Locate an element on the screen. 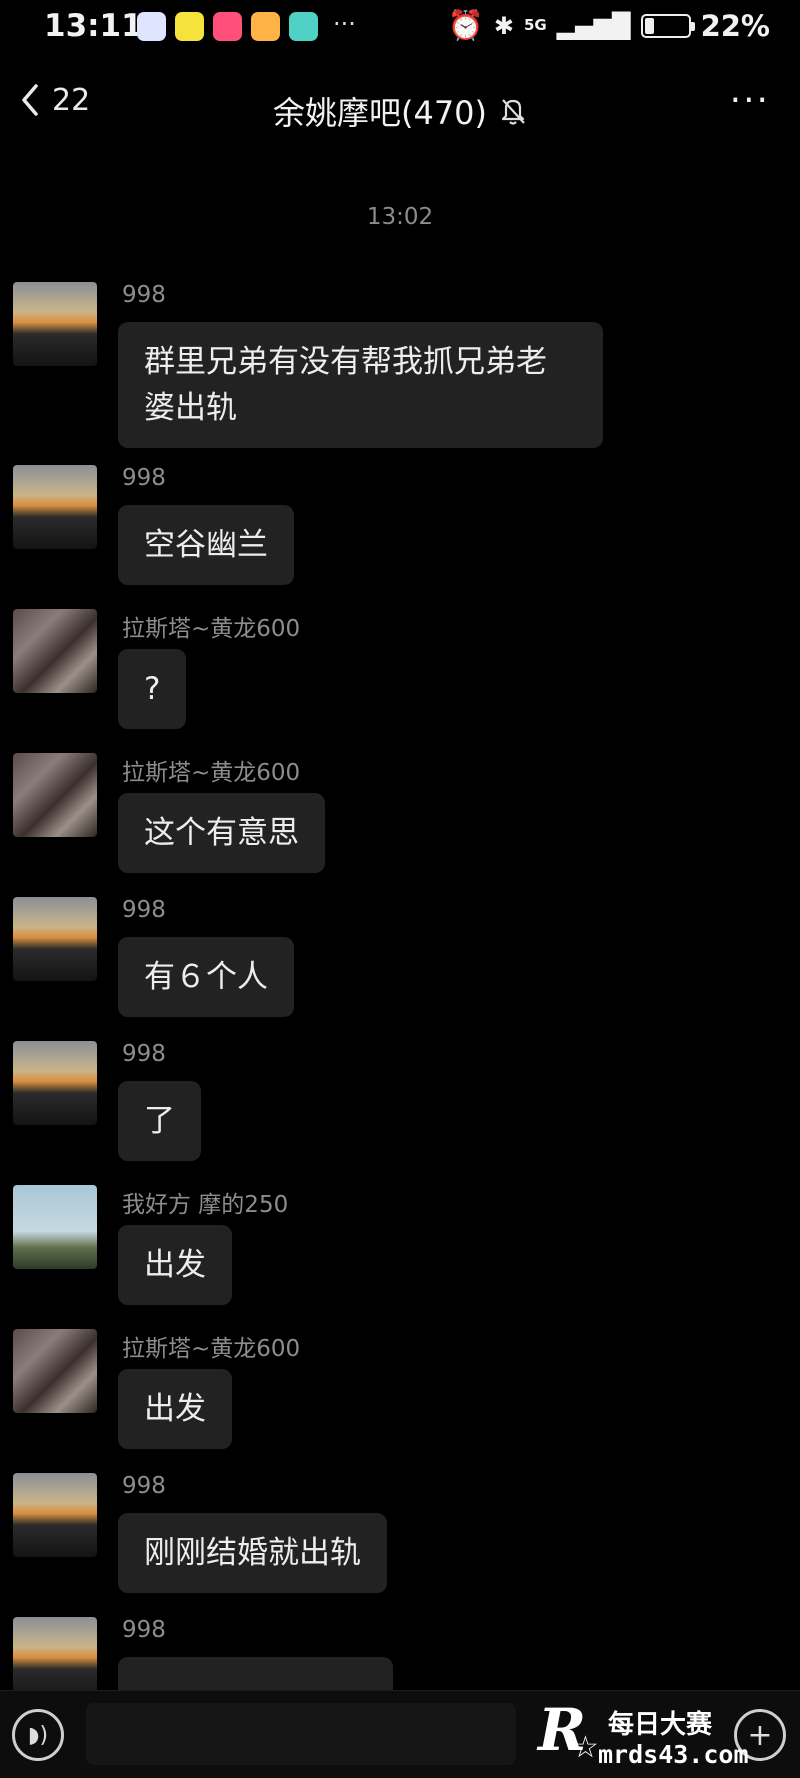 Image resolution: width=800 pixels, height=1778 pixels. voice-icon: ◗) is located at coordinates (38, 1735).